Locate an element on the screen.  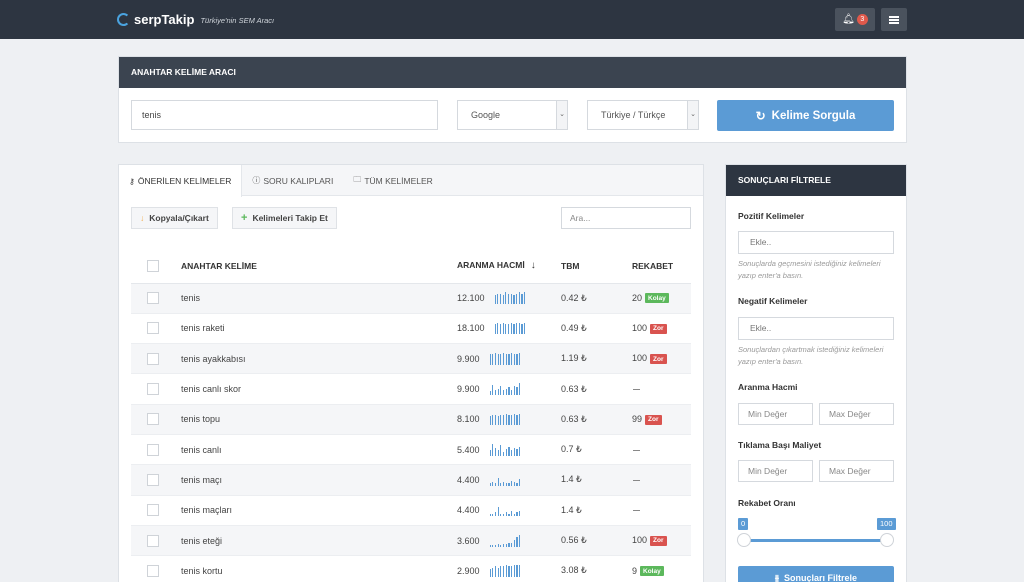
menu-button is located at coordinates (894, 19).